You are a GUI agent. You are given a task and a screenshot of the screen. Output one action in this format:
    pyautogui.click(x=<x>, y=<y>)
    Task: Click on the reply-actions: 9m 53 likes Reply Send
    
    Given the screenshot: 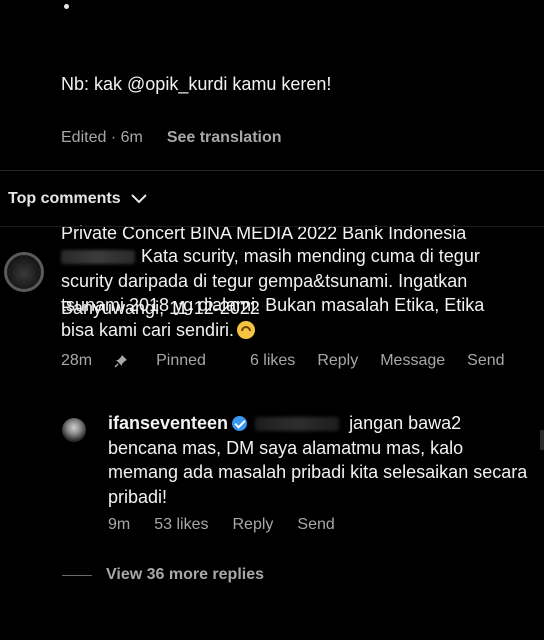 What is the action you would take?
    pyautogui.click(x=233, y=525)
    